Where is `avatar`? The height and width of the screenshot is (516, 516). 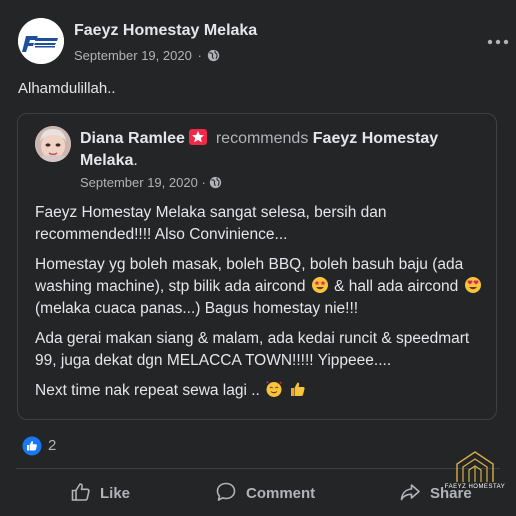 avatar is located at coordinates (53, 144).